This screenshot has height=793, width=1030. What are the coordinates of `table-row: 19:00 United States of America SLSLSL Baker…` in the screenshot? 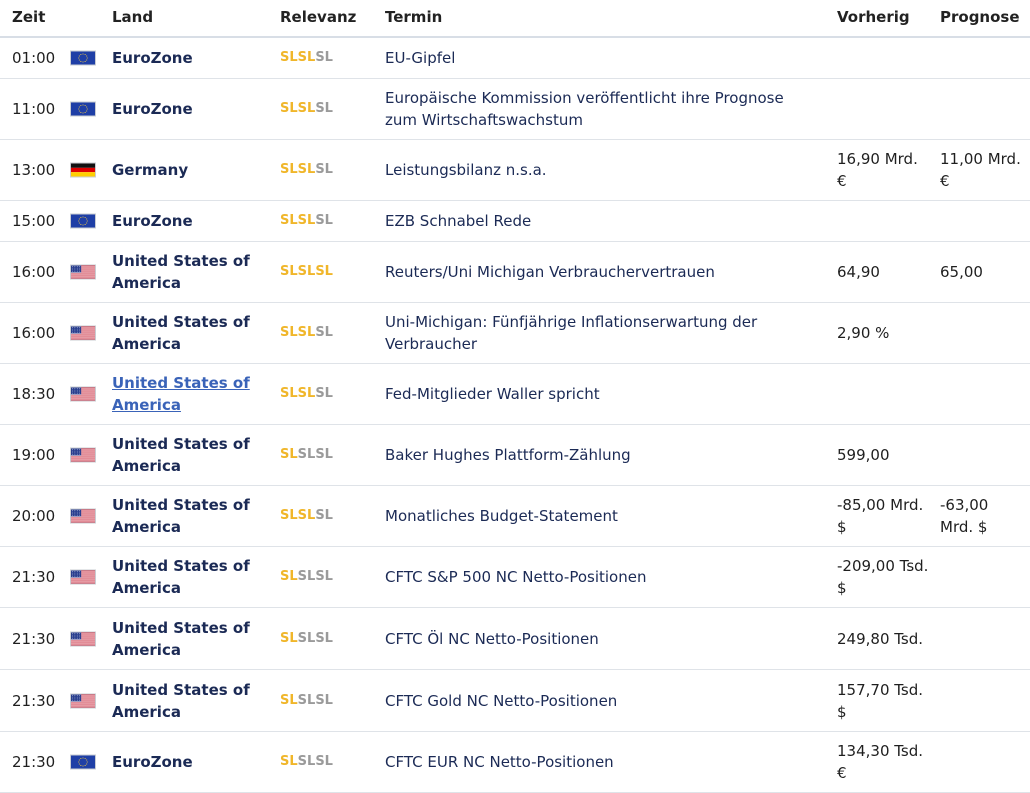 It's located at (515, 455).